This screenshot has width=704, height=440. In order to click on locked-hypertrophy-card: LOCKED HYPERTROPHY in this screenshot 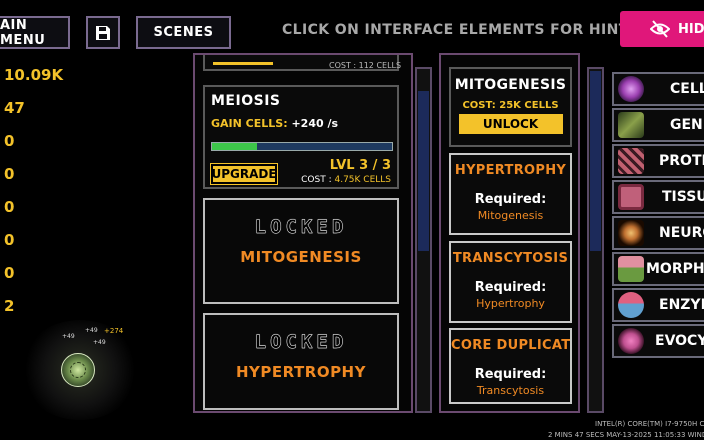, I will do `click(301, 361)`.